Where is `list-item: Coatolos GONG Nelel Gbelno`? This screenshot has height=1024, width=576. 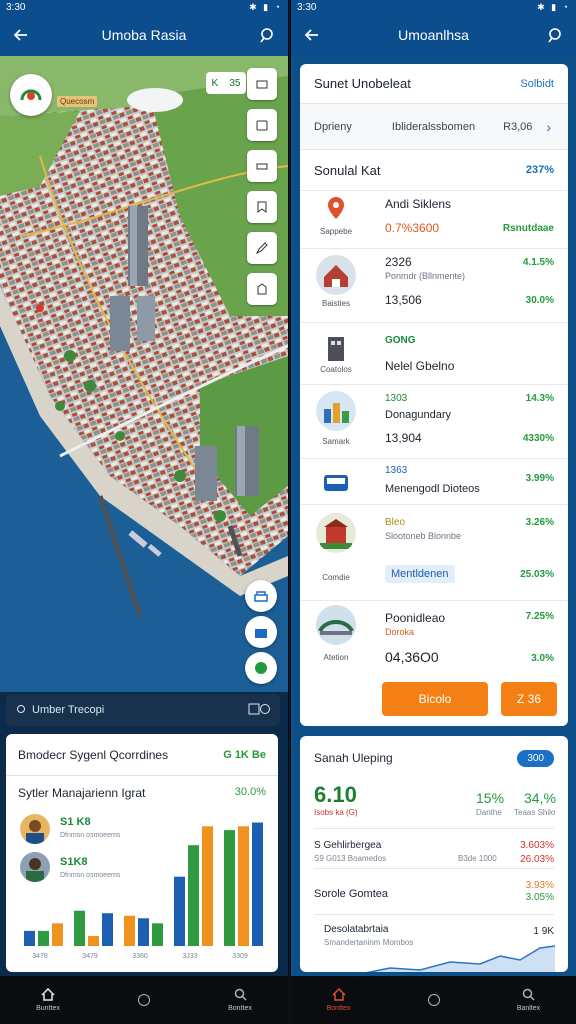 list-item: Coatolos GONG Nelel Gbelno is located at coordinates (434, 353).